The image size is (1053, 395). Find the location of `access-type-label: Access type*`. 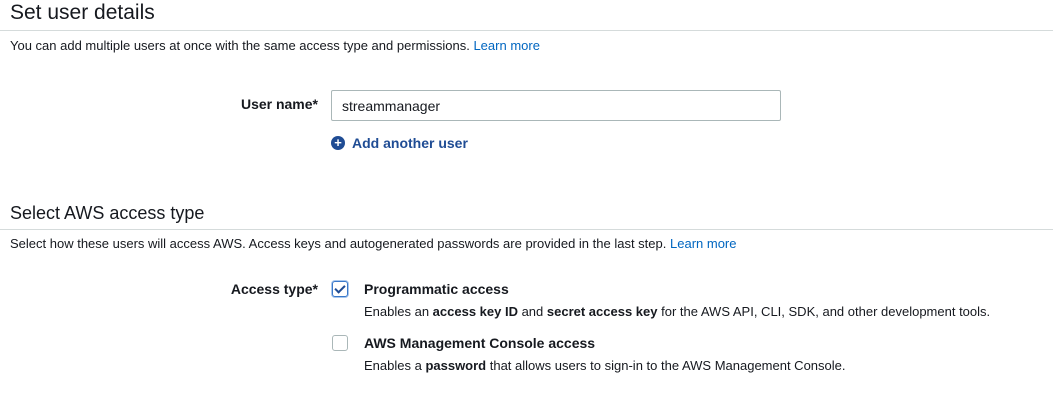

access-type-label: Access type* is located at coordinates (274, 289).